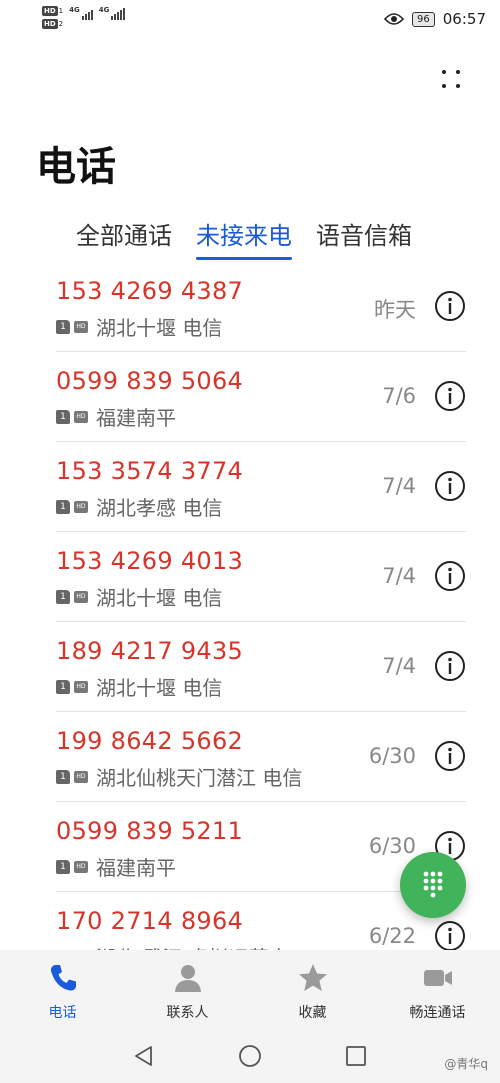 This screenshot has height=1083, width=500. I want to click on home-circle-icon, so click(250, 1056).